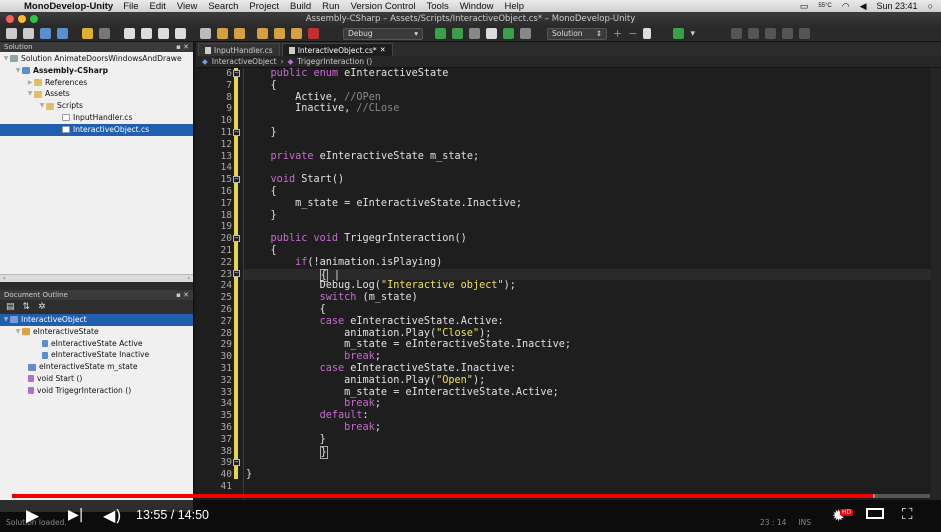 The width and height of the screenshot is (941, 532). Describe the element at coordinates (491, 33) in the screenshot. I see `run-icon` at that location.